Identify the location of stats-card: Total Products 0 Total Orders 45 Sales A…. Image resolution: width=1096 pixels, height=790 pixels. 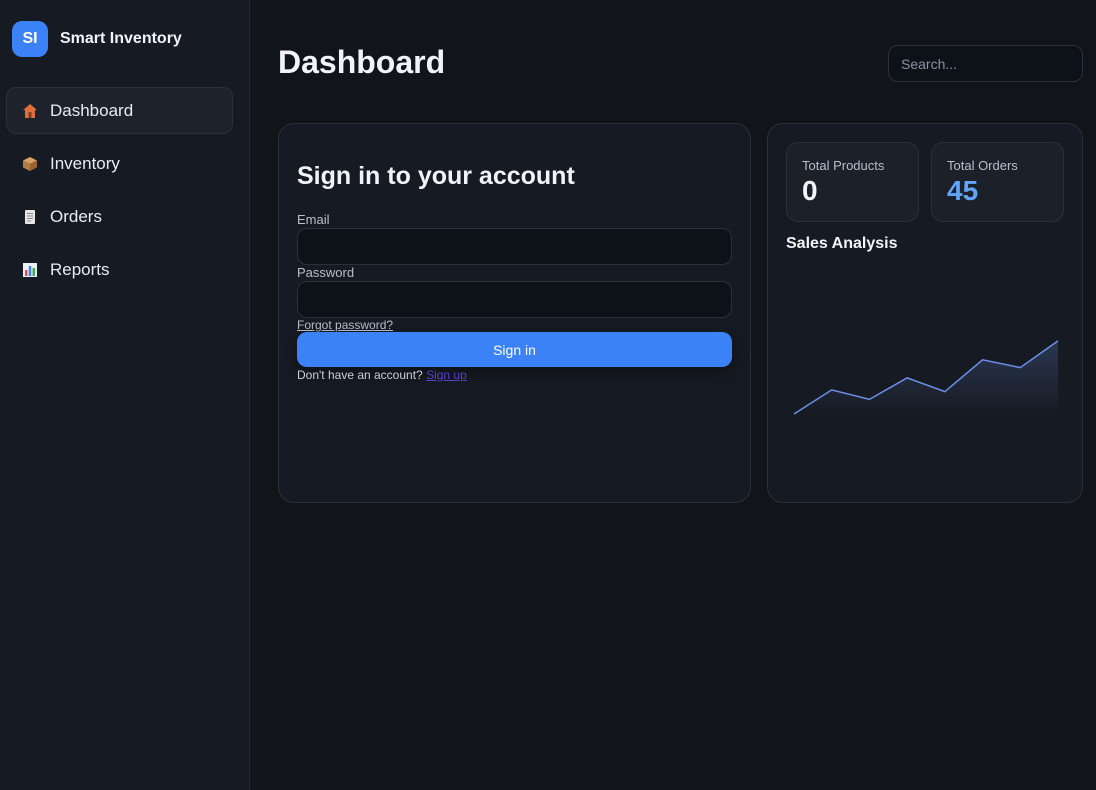
(925, 313).